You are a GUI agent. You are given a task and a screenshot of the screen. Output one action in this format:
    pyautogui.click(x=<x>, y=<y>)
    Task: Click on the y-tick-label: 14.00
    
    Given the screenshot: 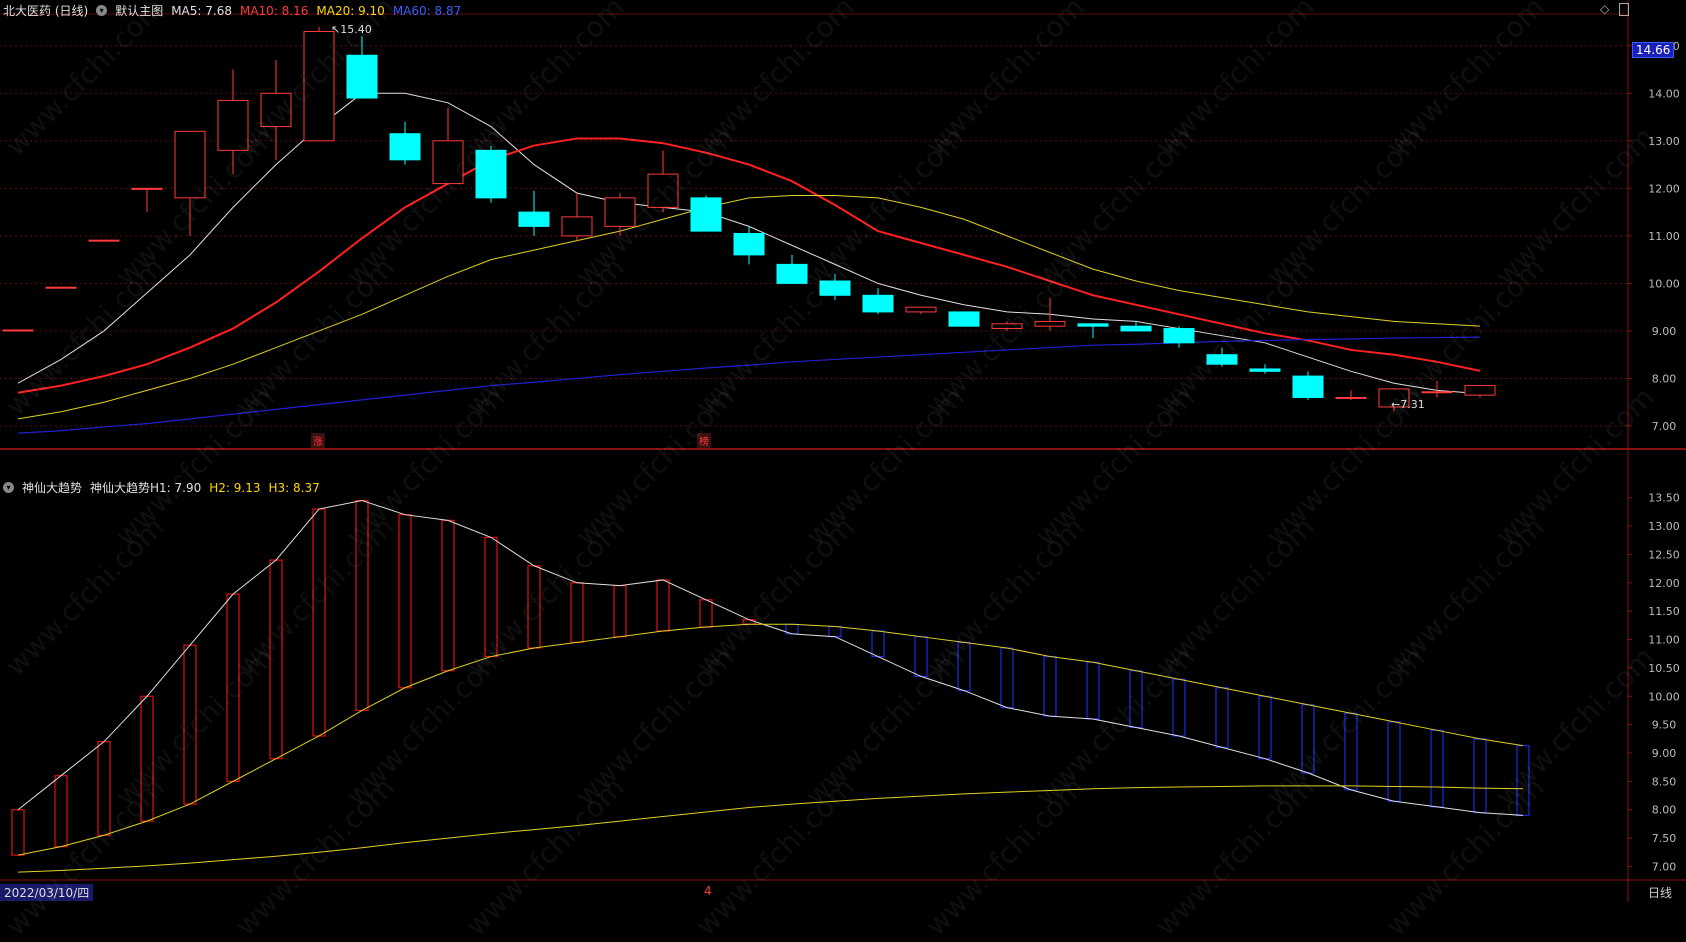 What is the action you would take?
    pyautogui.click(x=1664, y=93)
    